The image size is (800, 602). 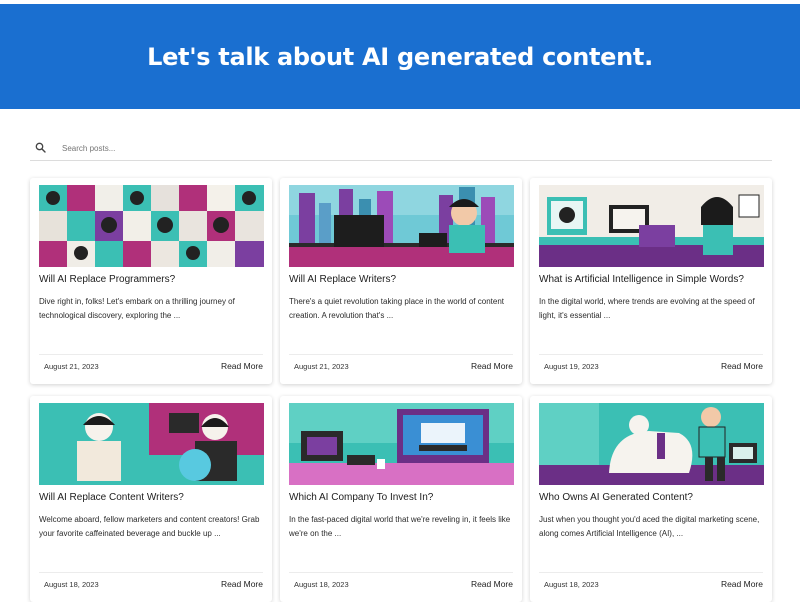 I want to click on post-title: Will AI Replace Writers?, so click(x=401, y=279).